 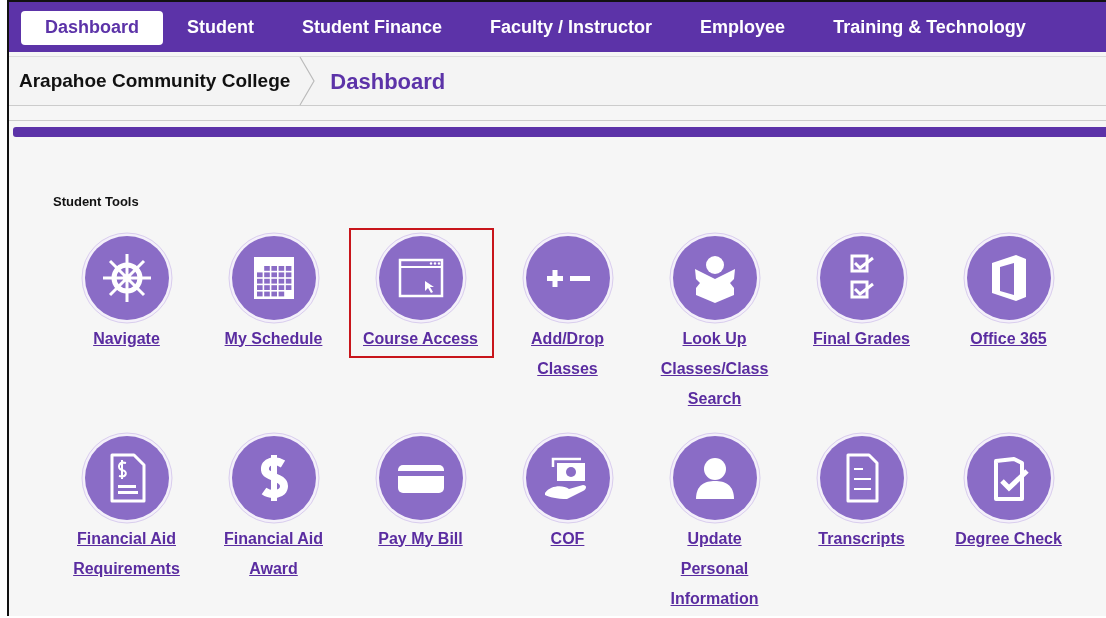 What do you see at coordinates (92, 28) in the screenshot?
I see `nav-tab: Dashboard` at bounding box center [92, 28].